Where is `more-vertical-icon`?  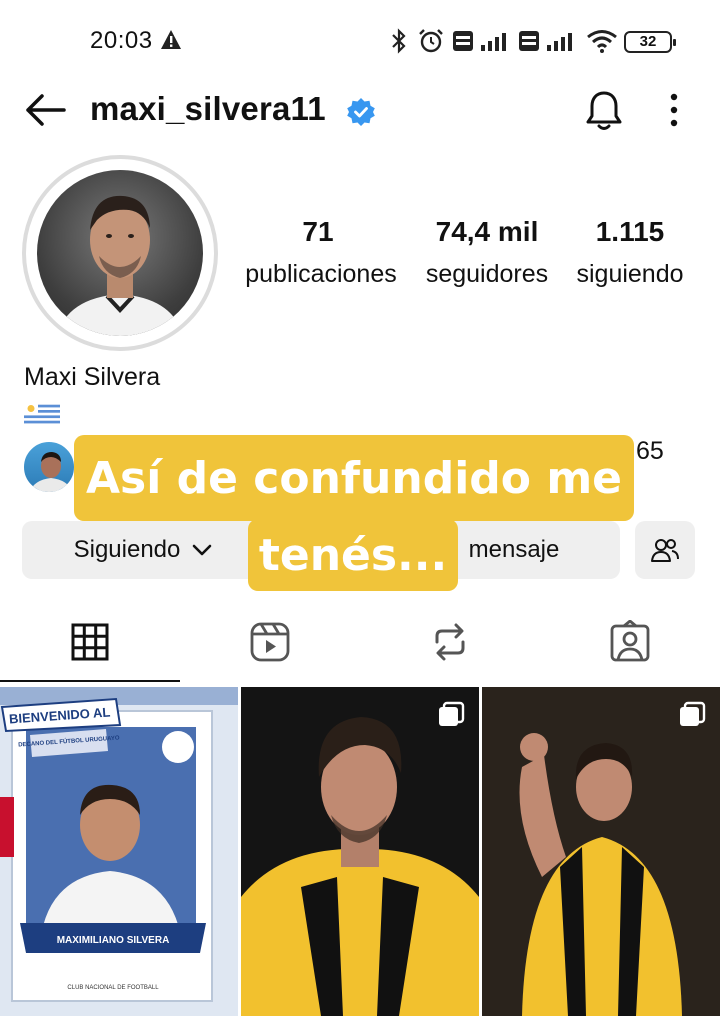 more-vertical-icon is located at coordinates (674, 110).